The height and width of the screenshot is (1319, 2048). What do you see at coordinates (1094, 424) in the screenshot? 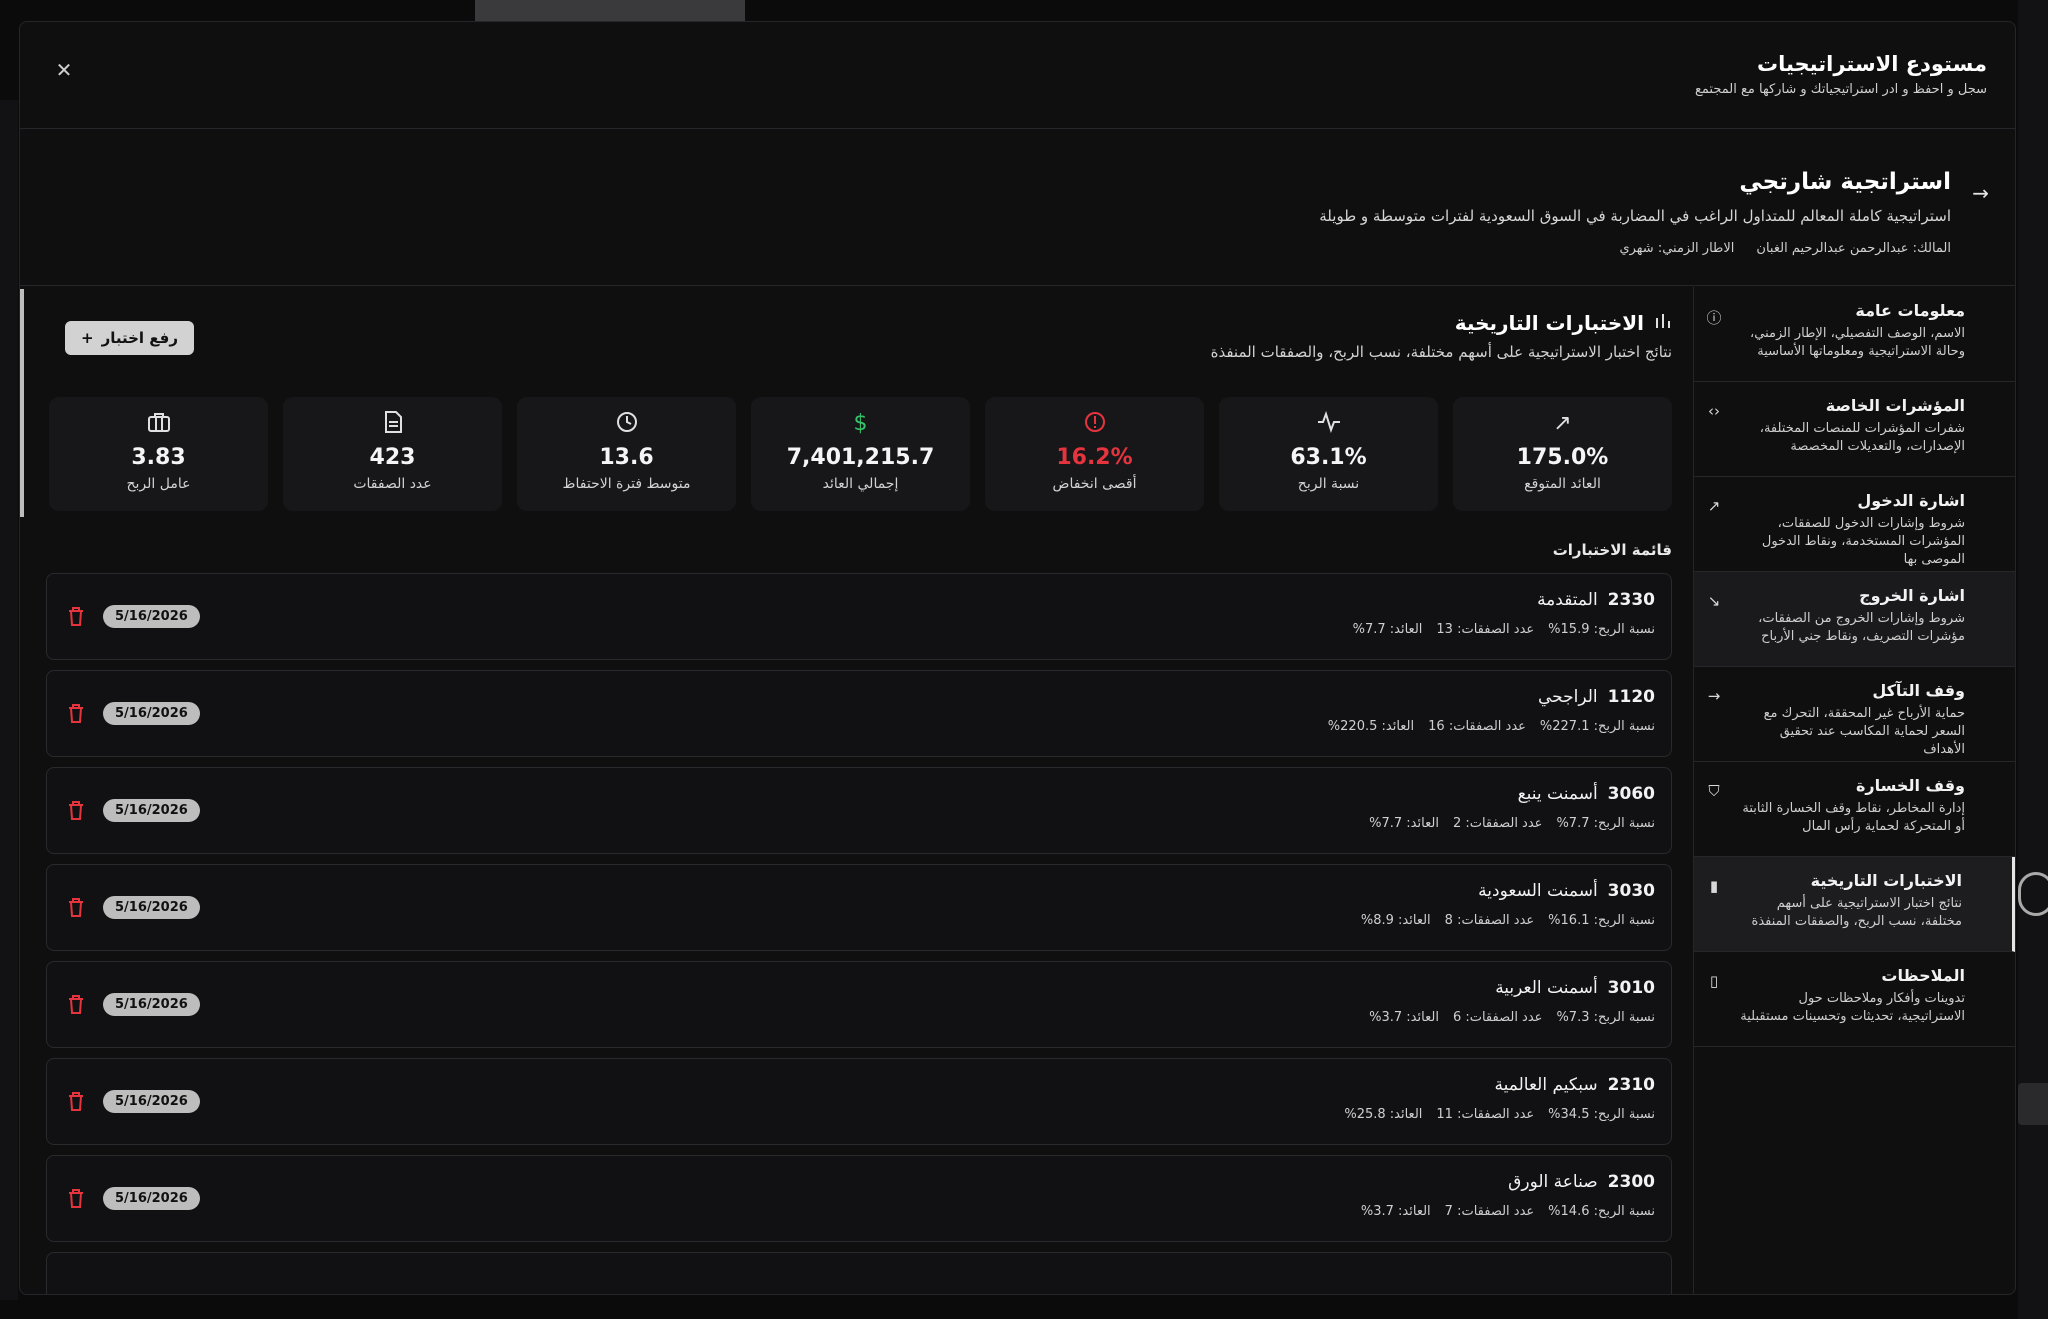
I see `alert-circle-icon` at bounding box center [1094, 424].